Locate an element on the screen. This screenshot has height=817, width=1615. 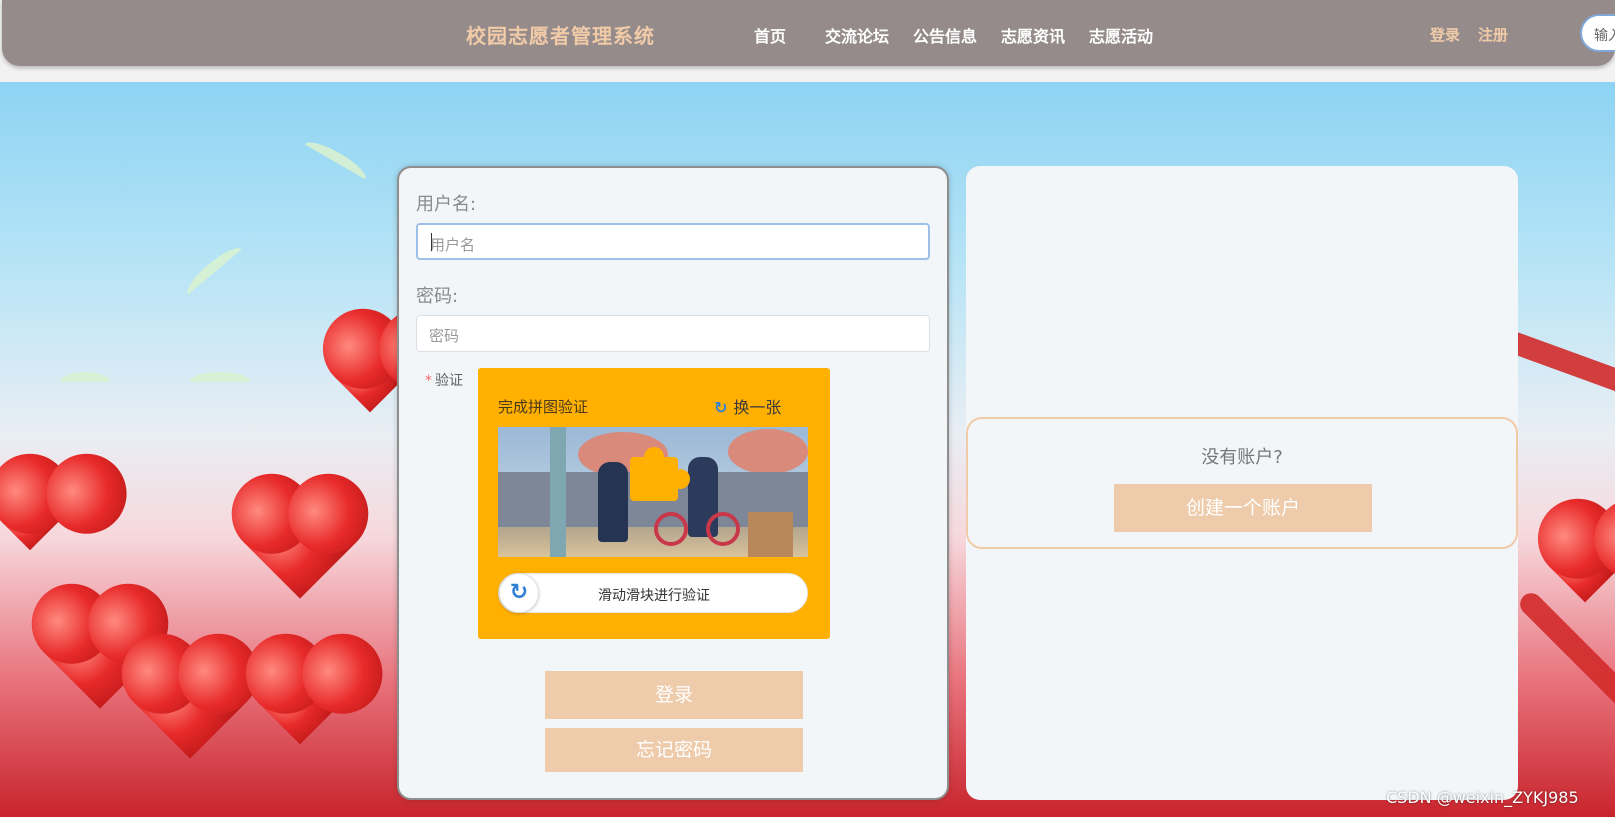
pole-decoration is located at coordinates (558, 492).